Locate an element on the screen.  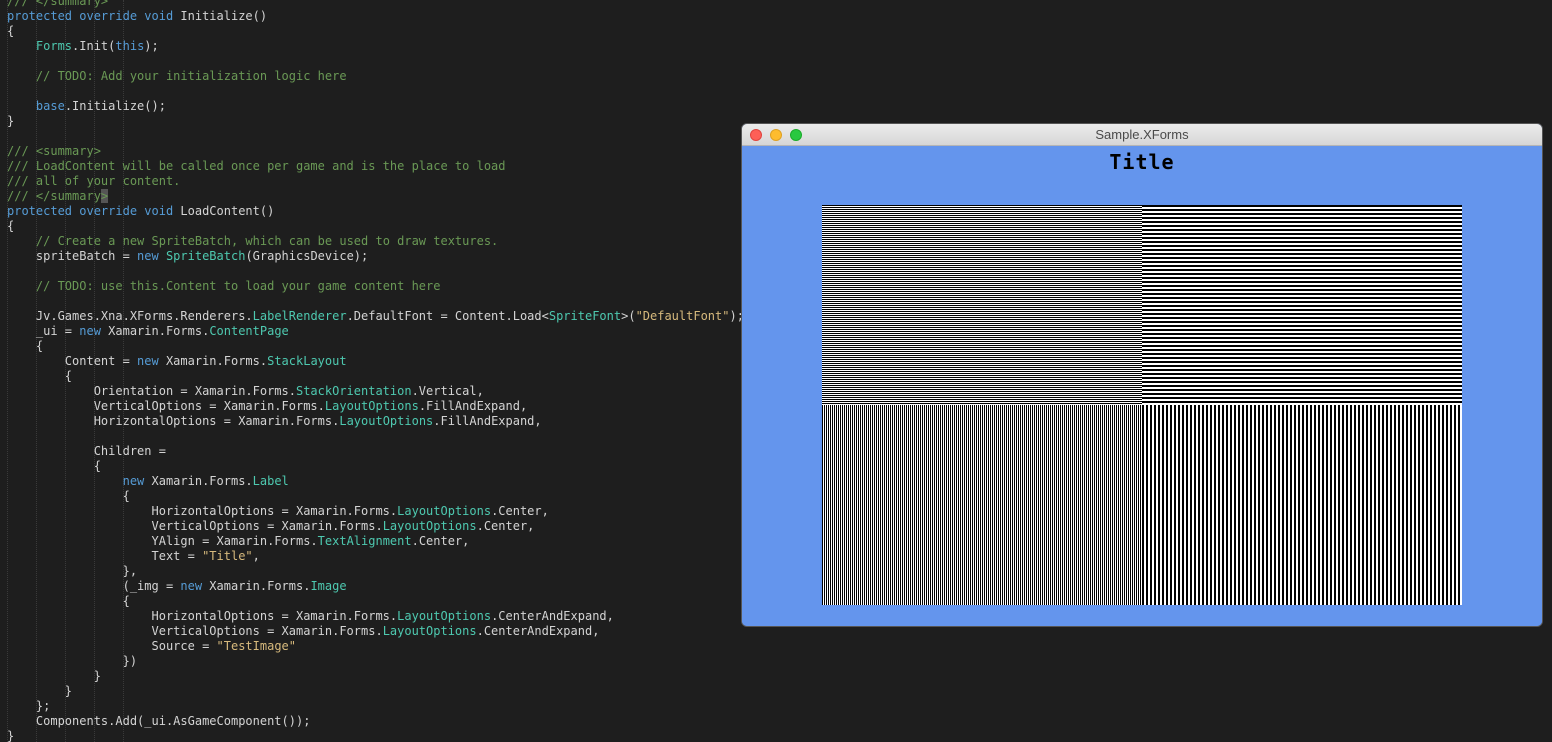
code-token: .Init( is located at coordinates (94, 46).